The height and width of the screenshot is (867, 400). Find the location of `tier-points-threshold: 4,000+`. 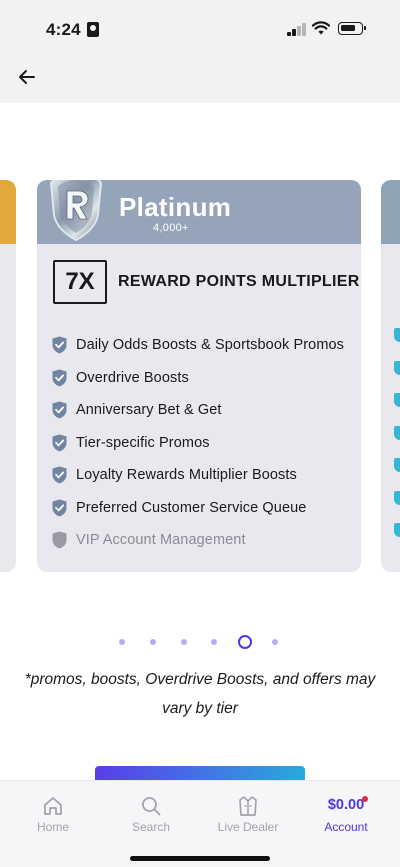

tier-points-threshold: 4,000+ is located at coordinates (171, 228).